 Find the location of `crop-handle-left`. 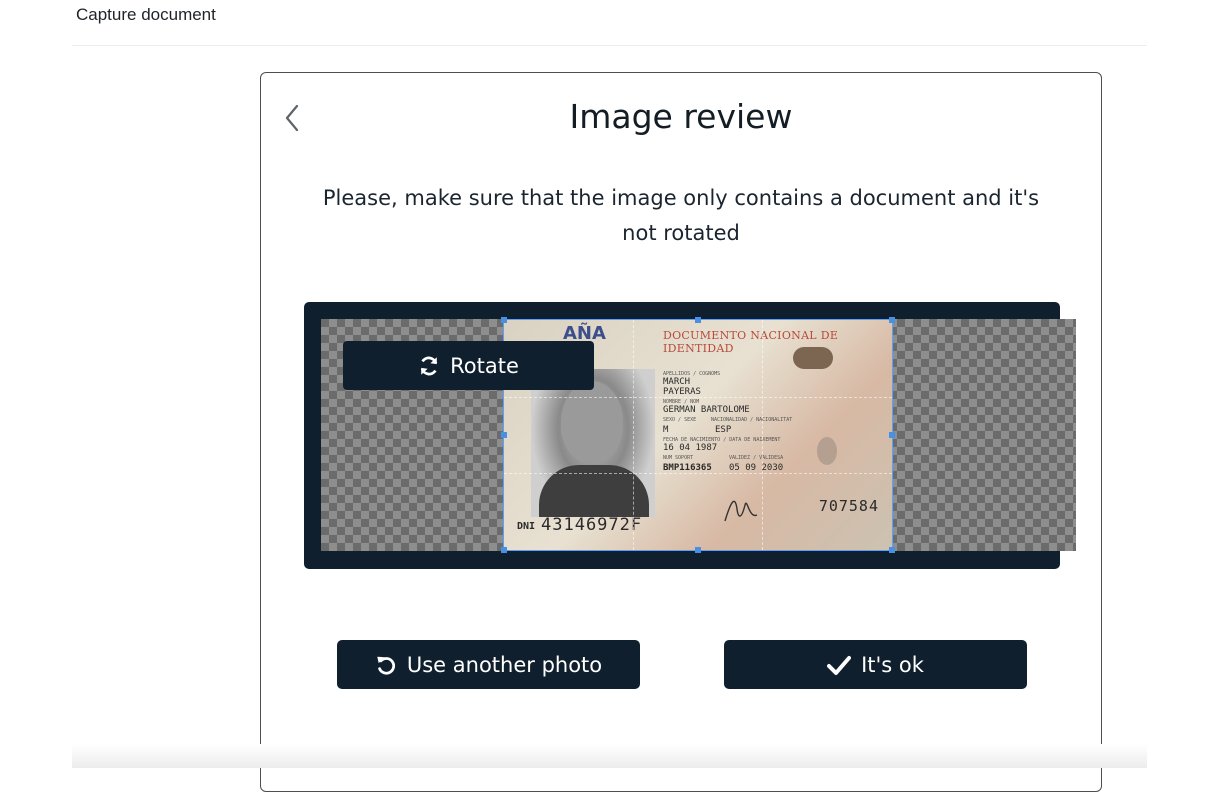

crop-handle-left is located at coordinates (504, 435).